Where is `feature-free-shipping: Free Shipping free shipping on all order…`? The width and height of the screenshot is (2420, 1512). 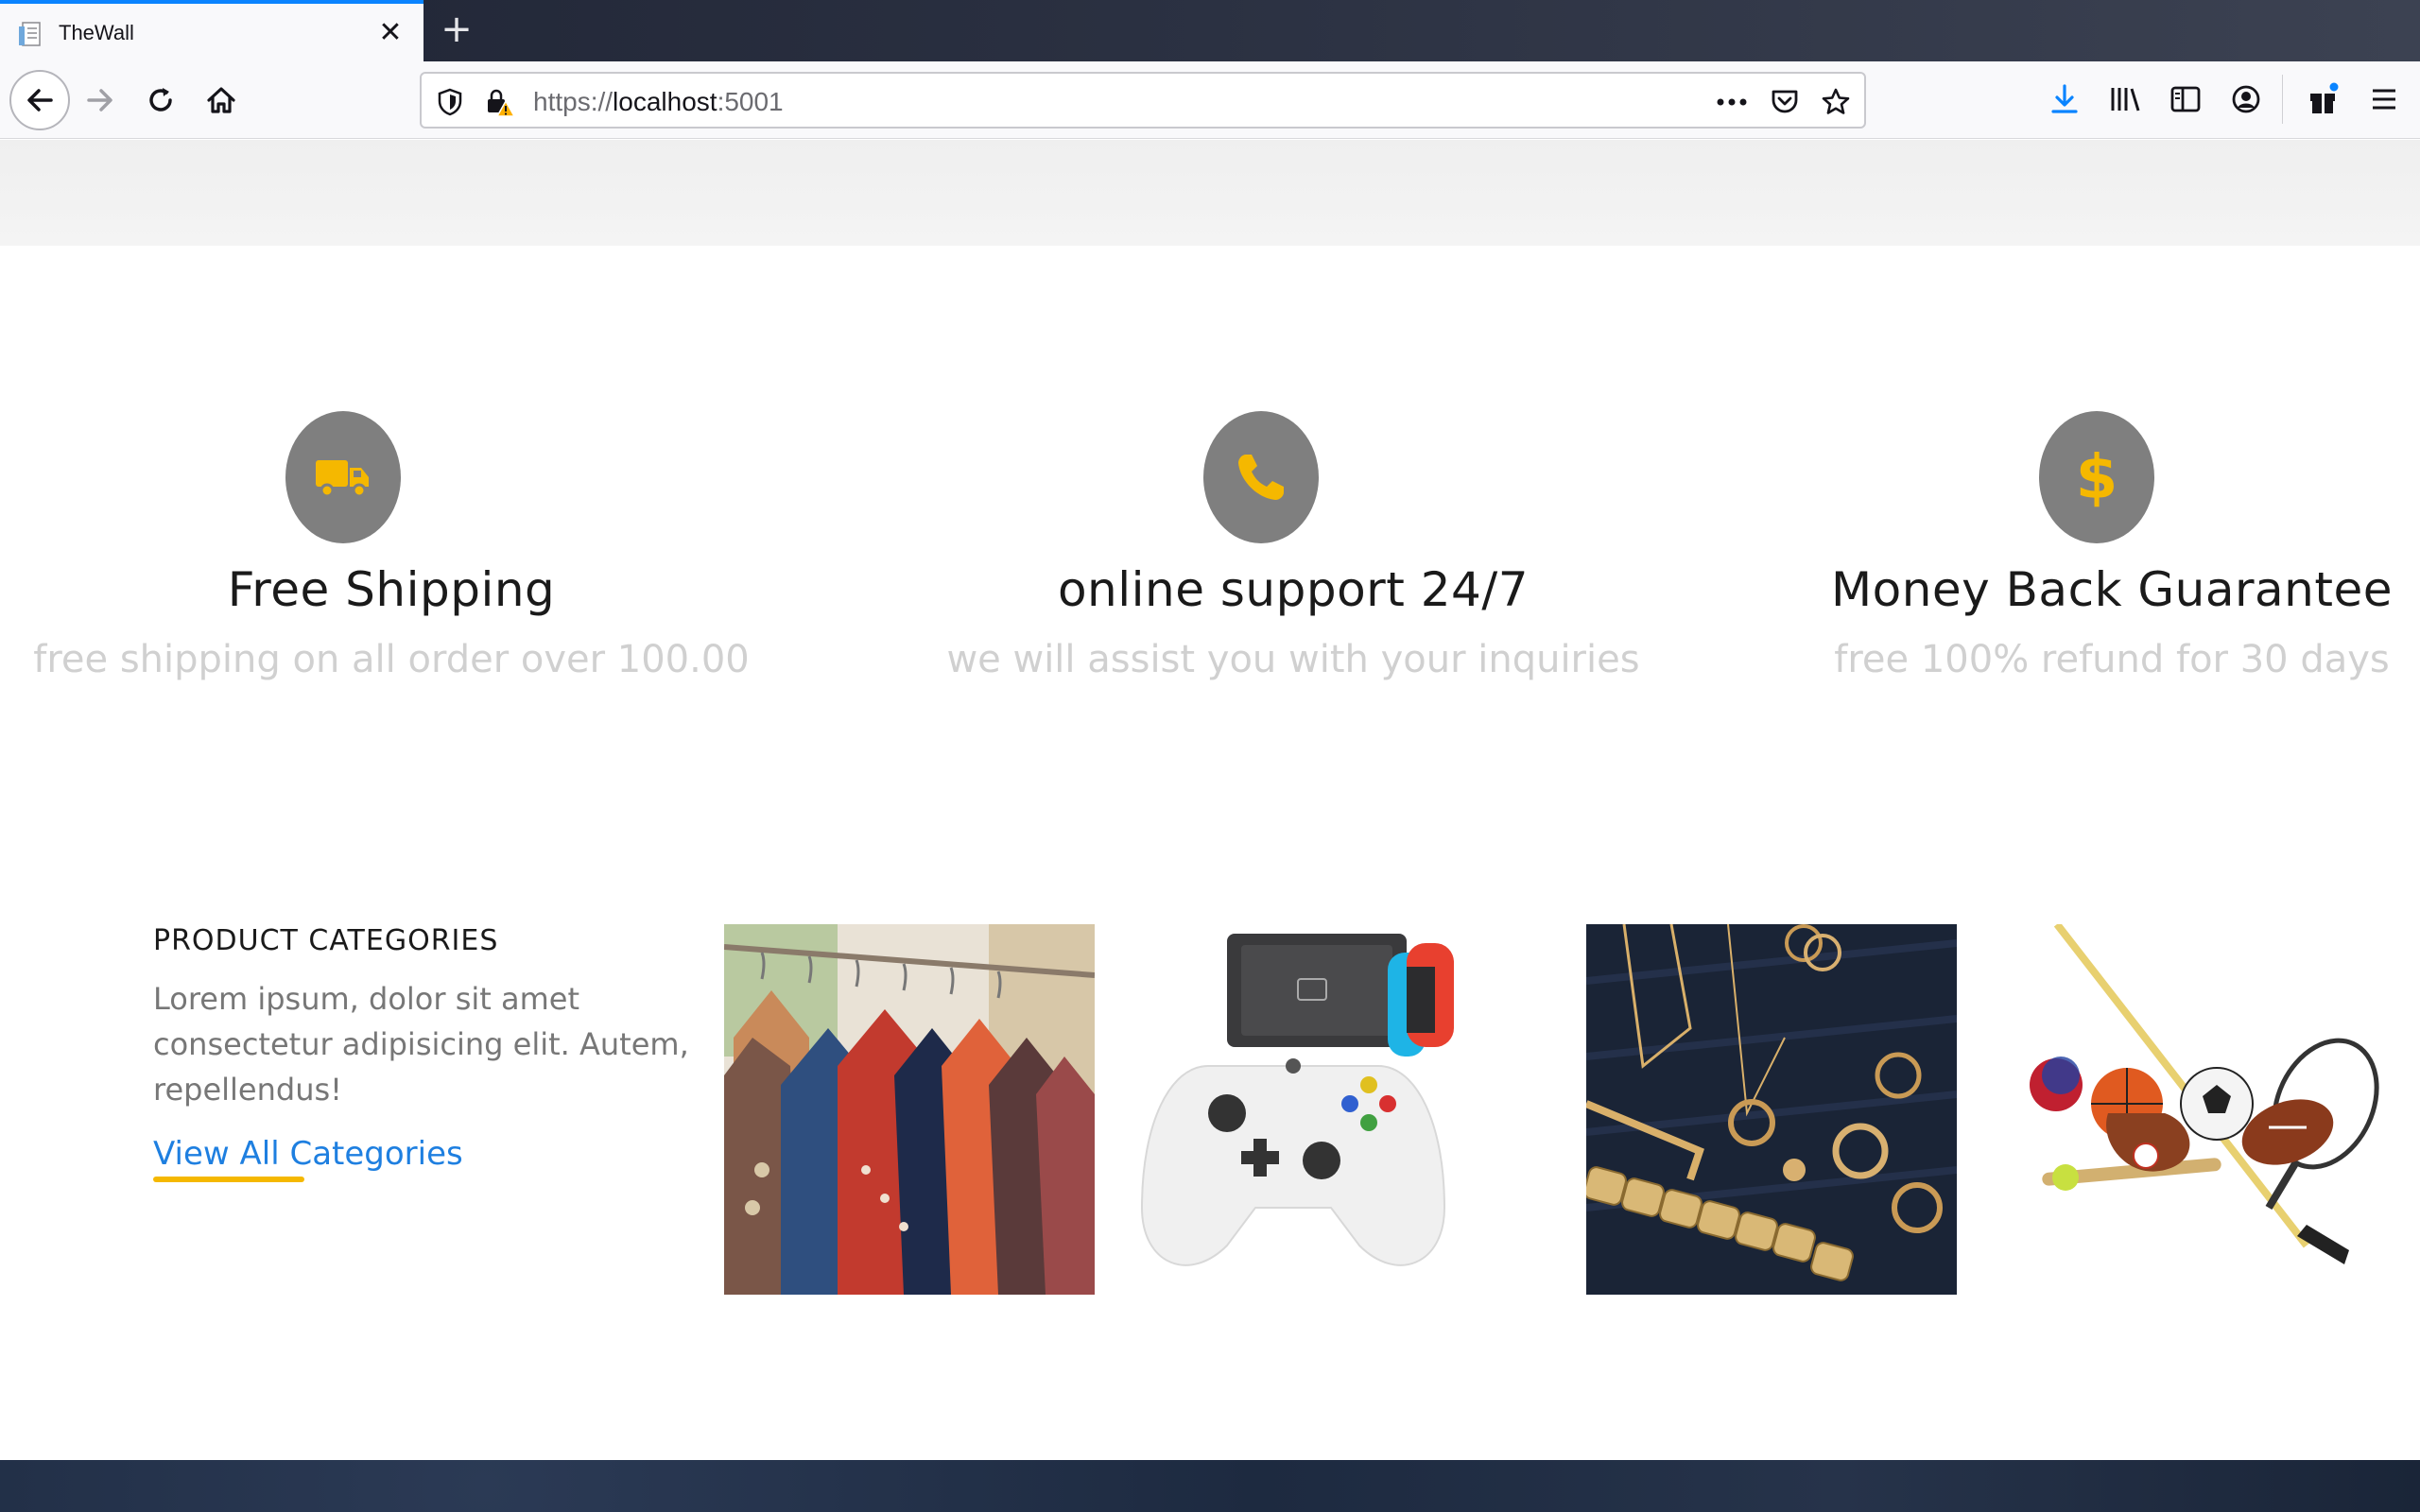
feature-free-shipping: Free Shipping free shipping on all order… is located at coordinates (391, 546).